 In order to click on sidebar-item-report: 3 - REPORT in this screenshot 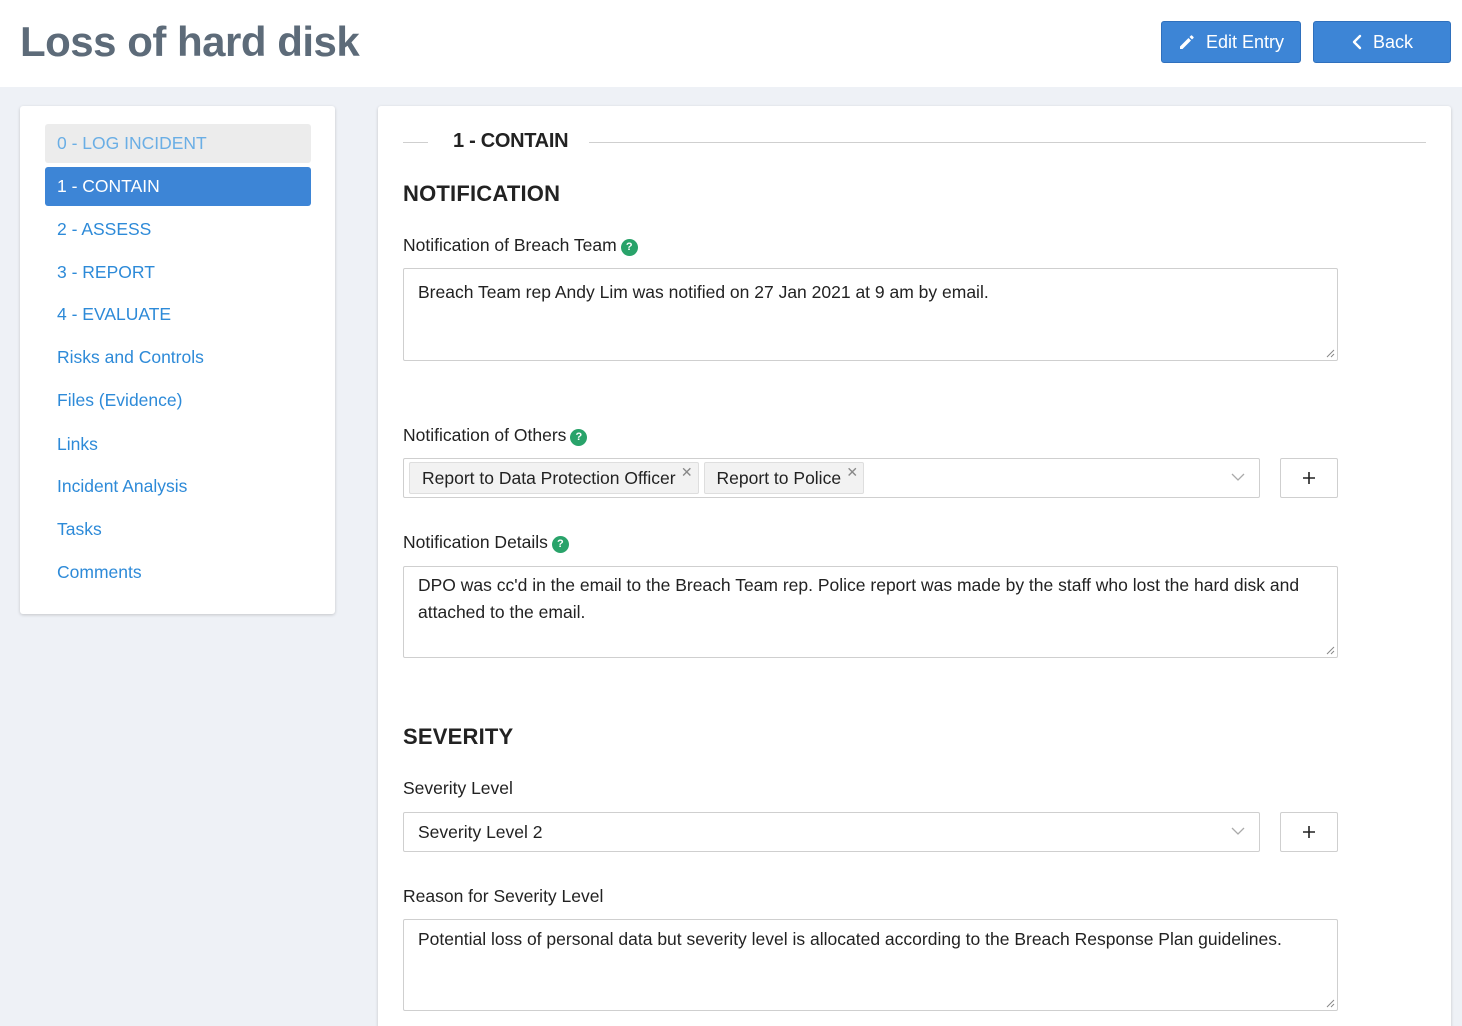, I will do `click(178, 272)`.